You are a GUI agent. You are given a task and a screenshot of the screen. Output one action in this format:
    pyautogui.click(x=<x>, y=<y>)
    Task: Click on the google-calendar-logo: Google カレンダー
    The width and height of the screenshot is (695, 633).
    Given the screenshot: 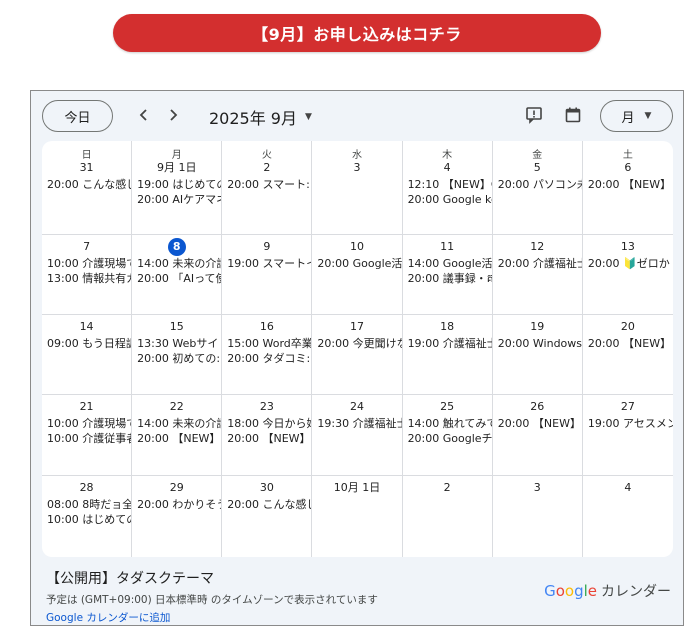 What is the action you would take?
    pyautogui.click(x=607, y=591)
    